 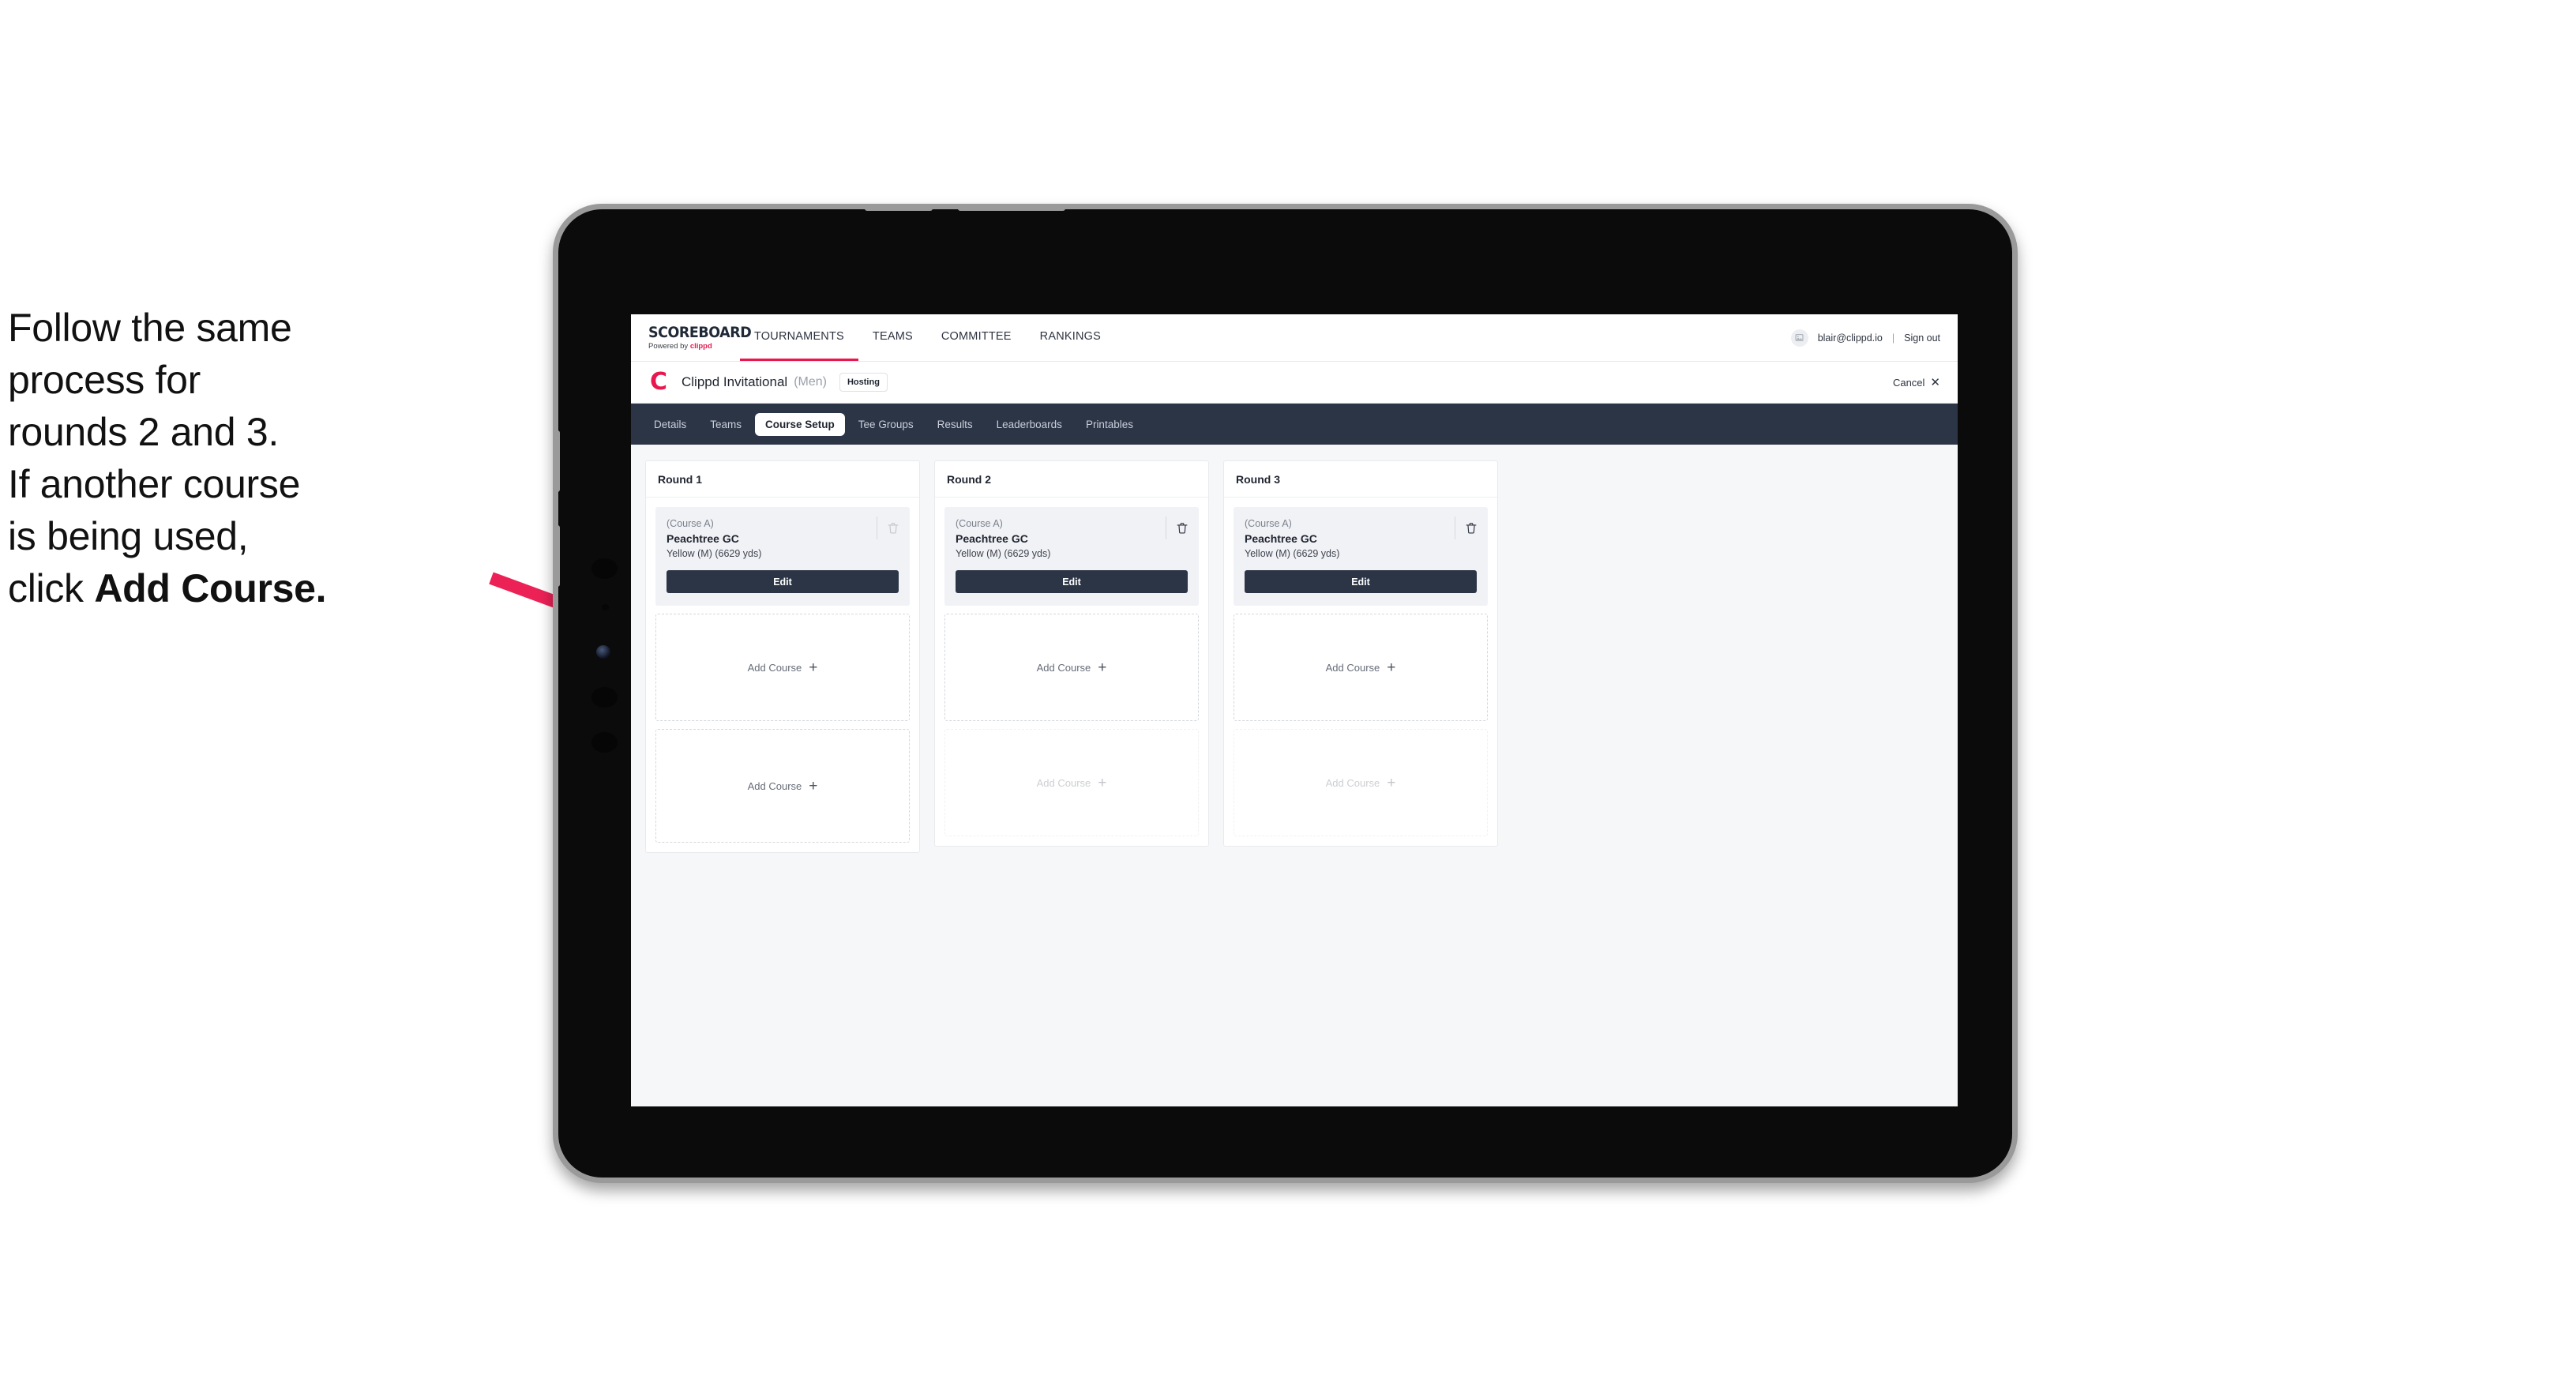 What do you see at coordinates (1071, 782) in the screenshot?
I see `add-course-round-2-slot-2: Add Course +` at bounding box center [1071, 782].